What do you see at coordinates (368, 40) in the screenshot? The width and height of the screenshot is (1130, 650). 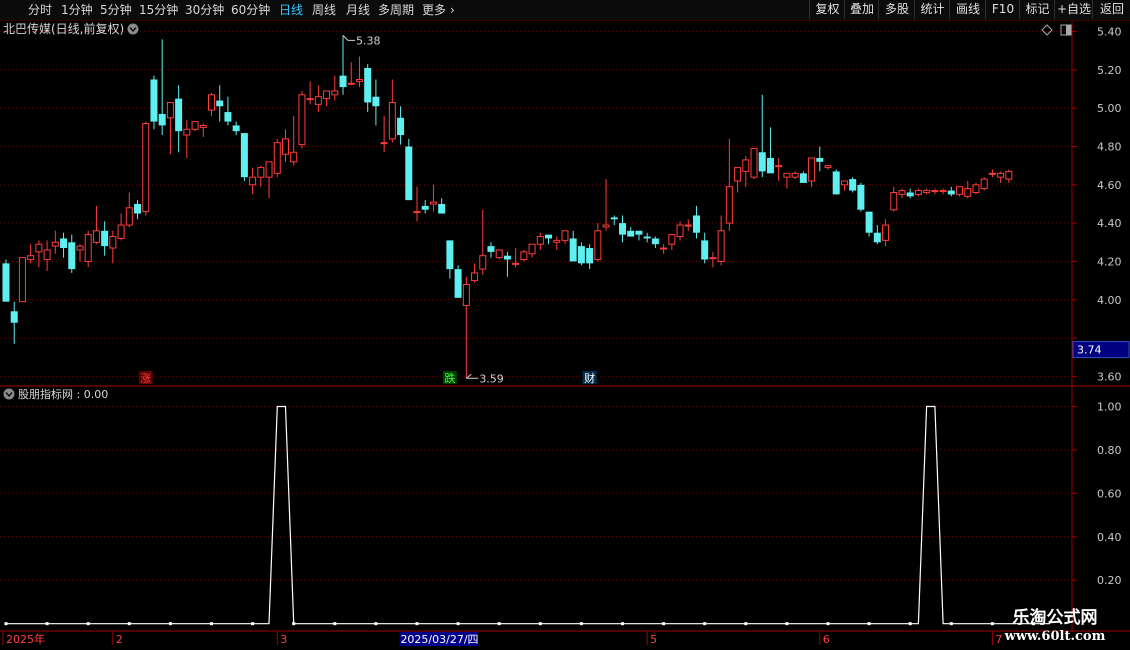 I see `max-price-label: 5.38` at bounding box center [368, 40].